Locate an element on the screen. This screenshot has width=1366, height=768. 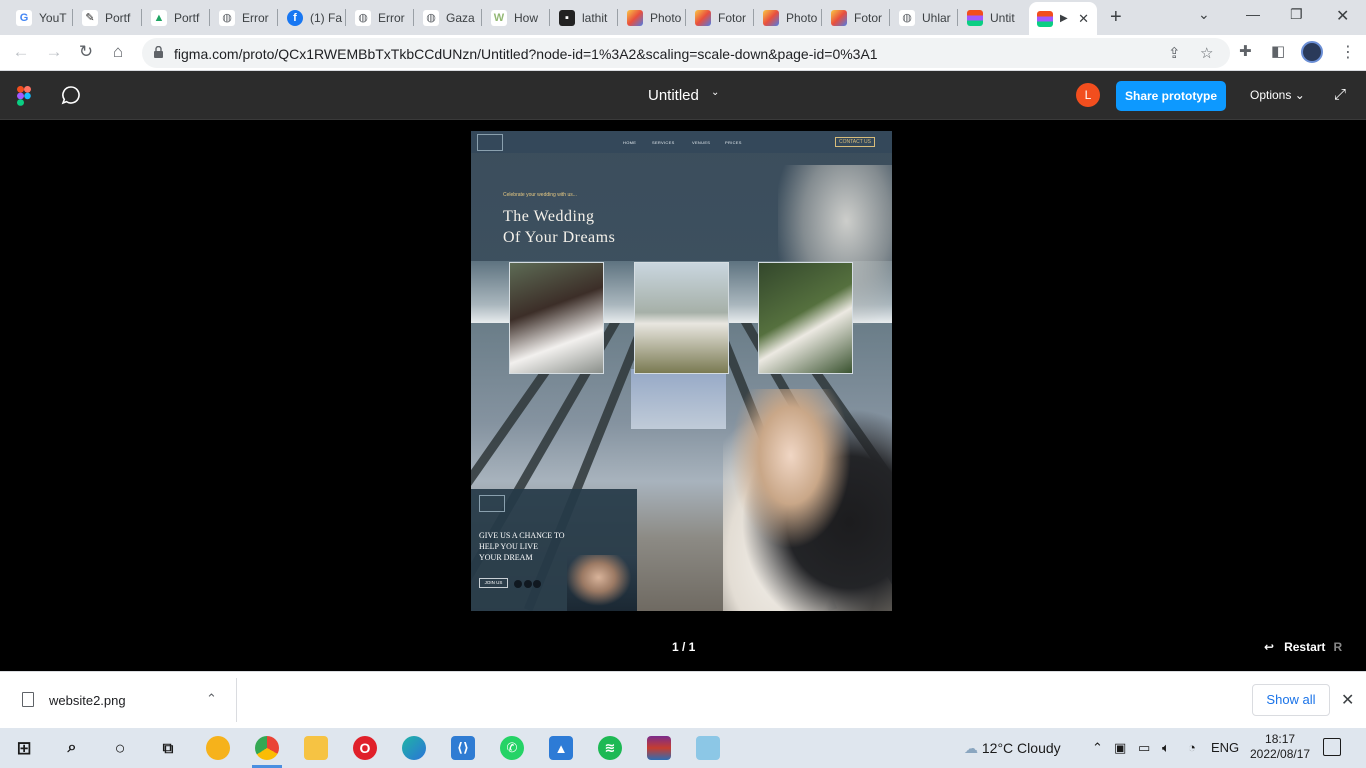
cortana-icon: ○ is located at coordinates (120, 748).